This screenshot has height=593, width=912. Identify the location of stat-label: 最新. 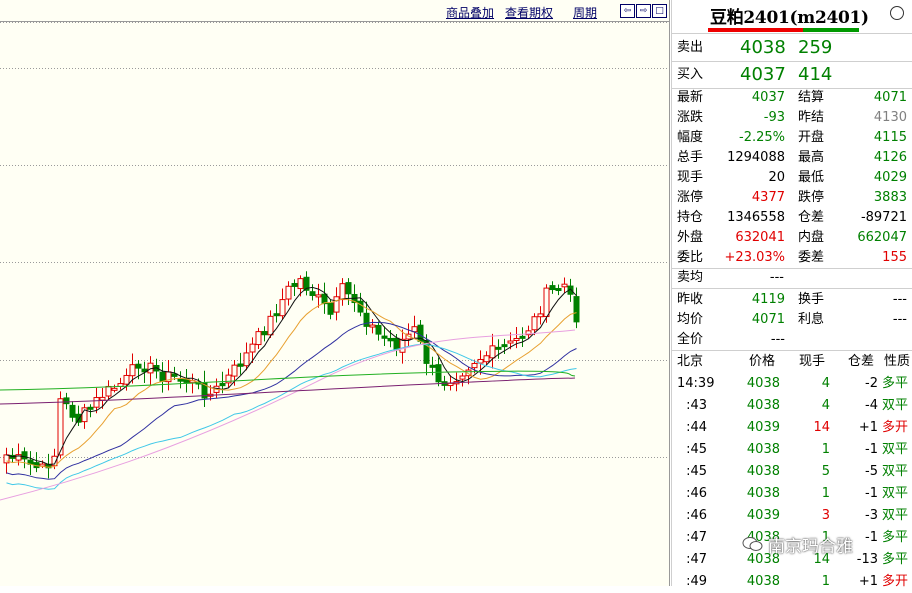
(690, 97).